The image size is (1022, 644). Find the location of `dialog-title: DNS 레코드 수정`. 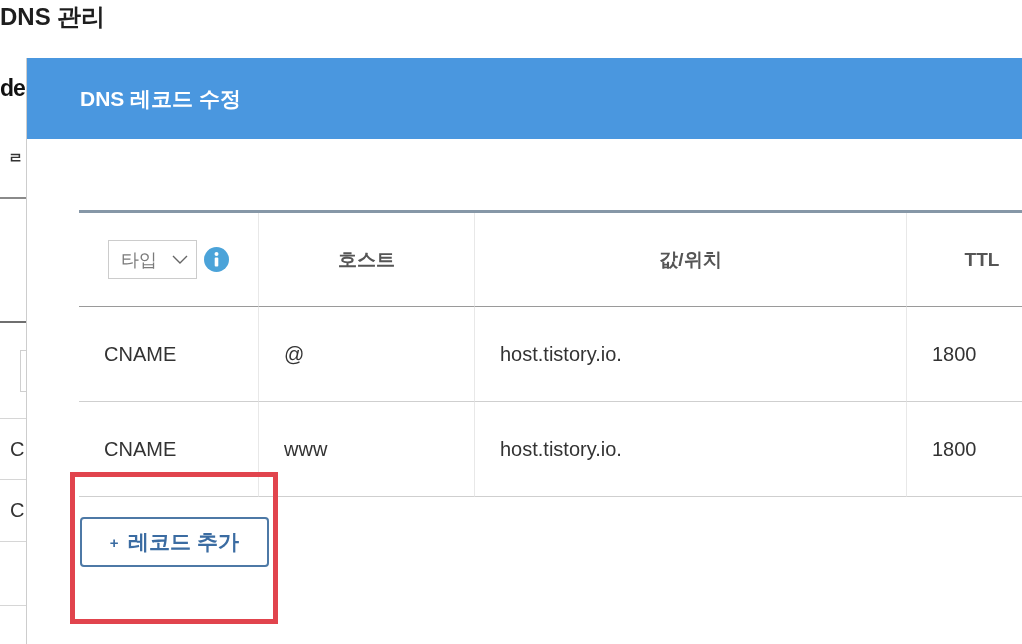

dialog-title: DNS 레코드 수정 is located at coordinates (160, 98).